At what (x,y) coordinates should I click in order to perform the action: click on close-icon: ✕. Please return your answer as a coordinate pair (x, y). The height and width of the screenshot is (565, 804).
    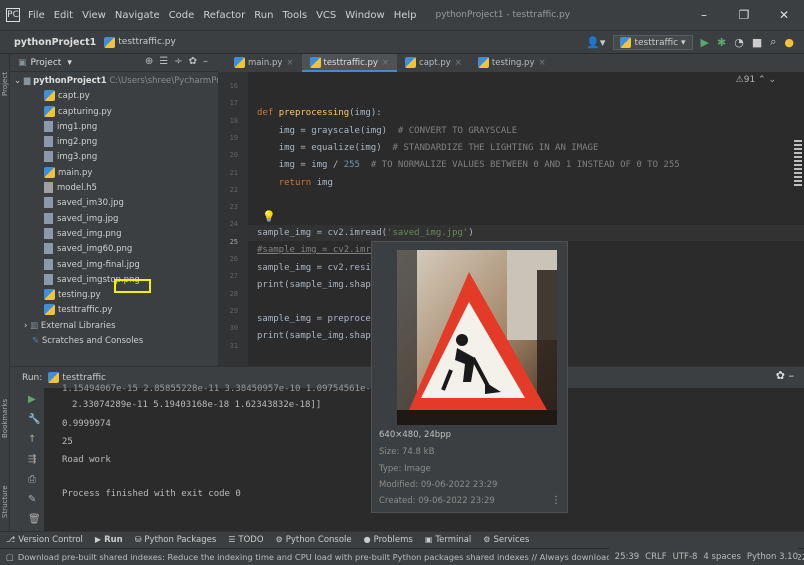
    Looking at the image, I should click on (784, 15).